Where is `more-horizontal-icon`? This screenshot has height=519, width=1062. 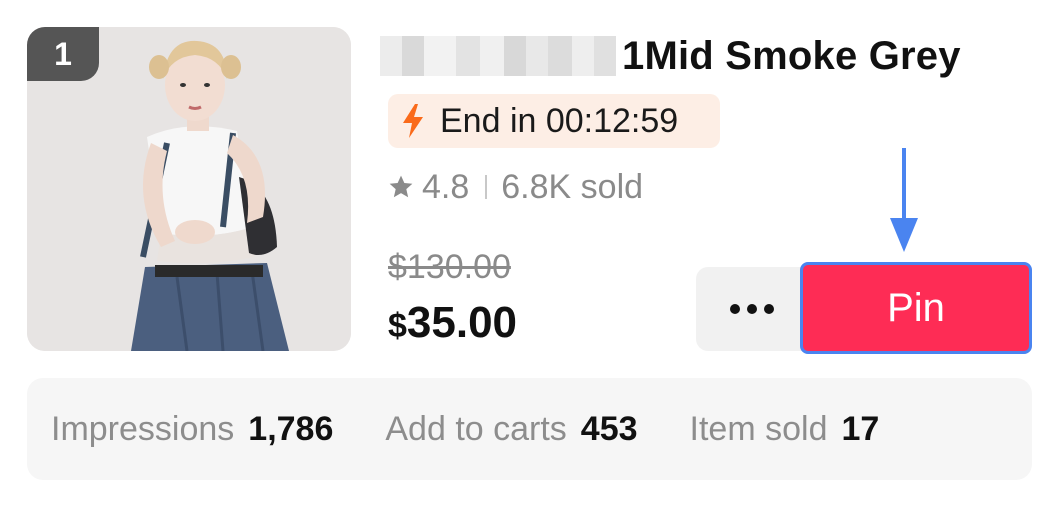 more-horizontal-icon is located at coordinates (752, 309).